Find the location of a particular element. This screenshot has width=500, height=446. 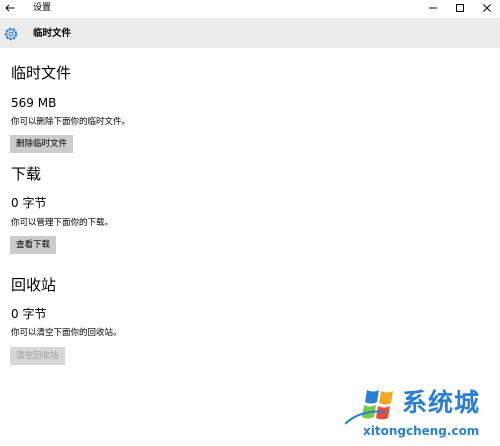

downloads-description: 你可以管理下面你的下载。 is located at coordinates (62, 223).